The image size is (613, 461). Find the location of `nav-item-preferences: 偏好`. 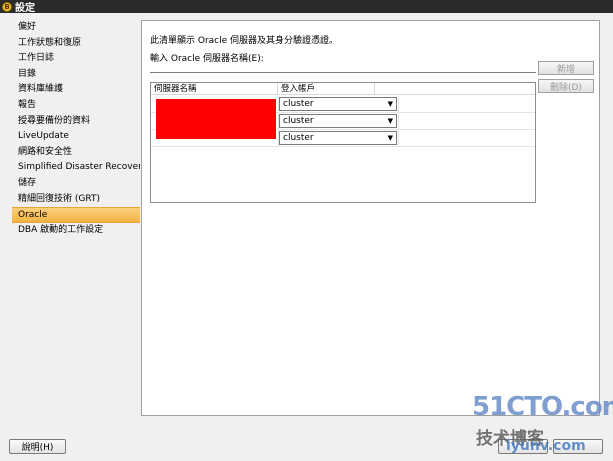

nav-item-preferences: 偏好 is located at coordinates (76, 28).